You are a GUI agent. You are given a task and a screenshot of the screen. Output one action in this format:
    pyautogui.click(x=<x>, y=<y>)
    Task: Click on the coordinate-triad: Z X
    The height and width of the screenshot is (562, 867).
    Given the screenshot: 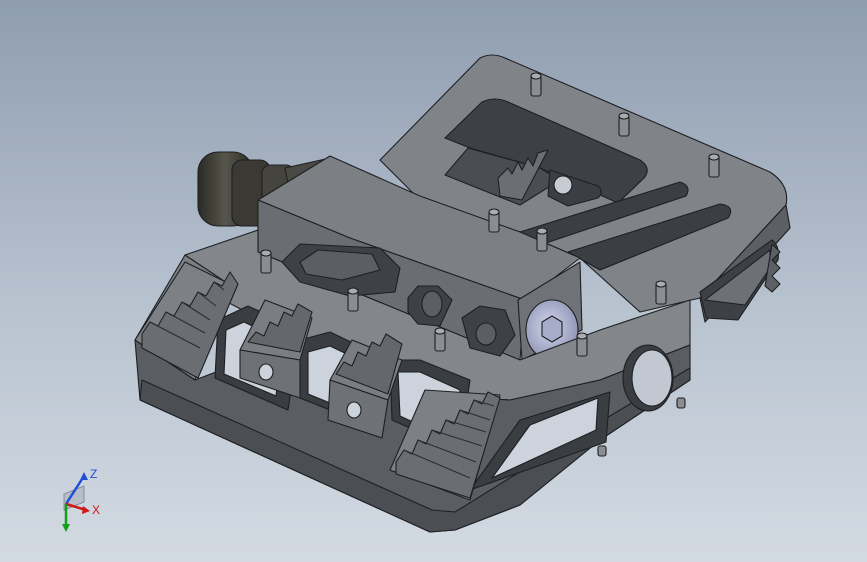 What is the action you would take?
    pyautogui.click(x=81, y=499)
    